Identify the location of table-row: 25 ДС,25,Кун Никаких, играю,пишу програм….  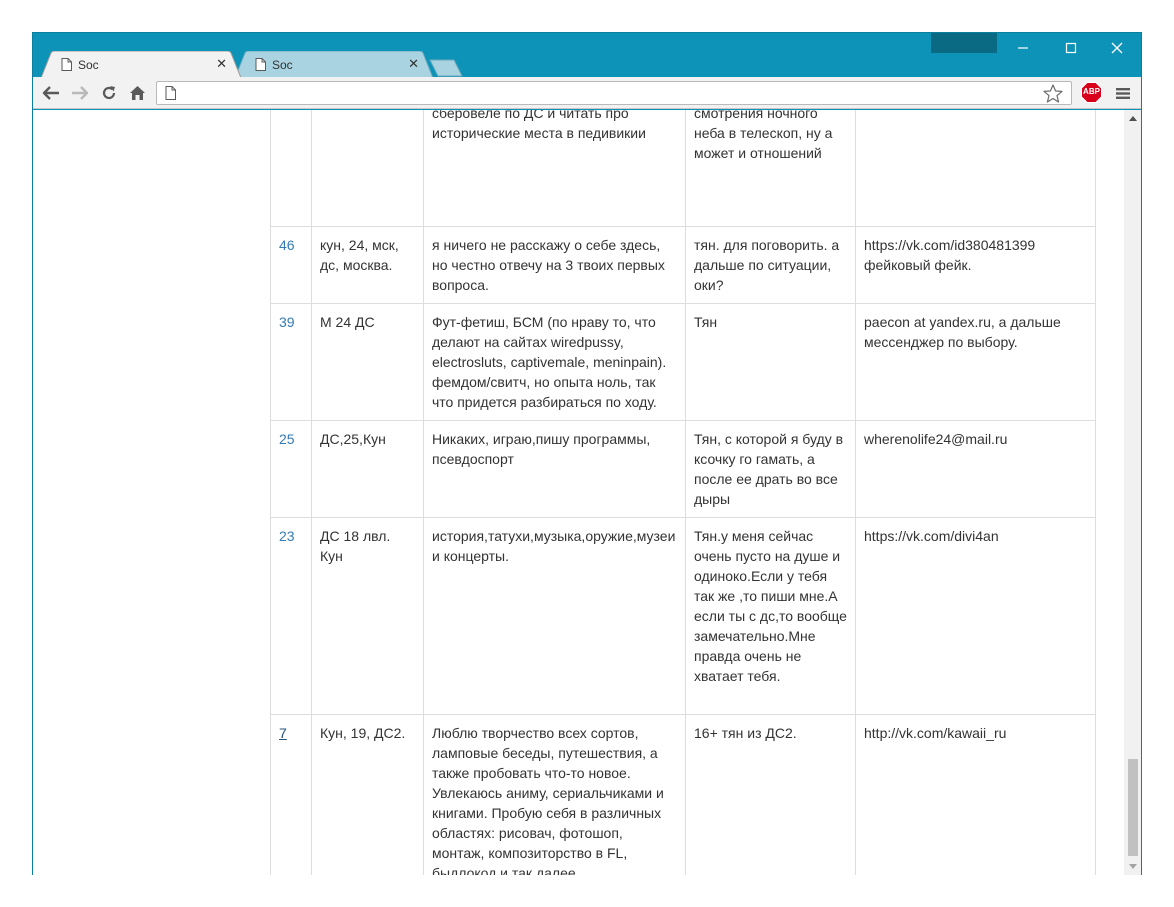
(683, 469).